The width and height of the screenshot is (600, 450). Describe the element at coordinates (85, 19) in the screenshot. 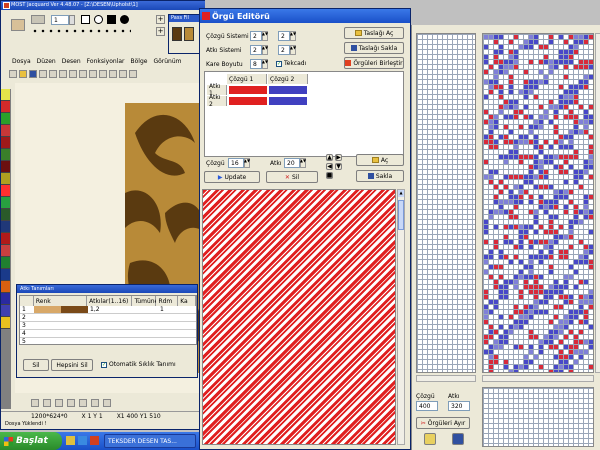

I see `rect-tool-icon` at that location.